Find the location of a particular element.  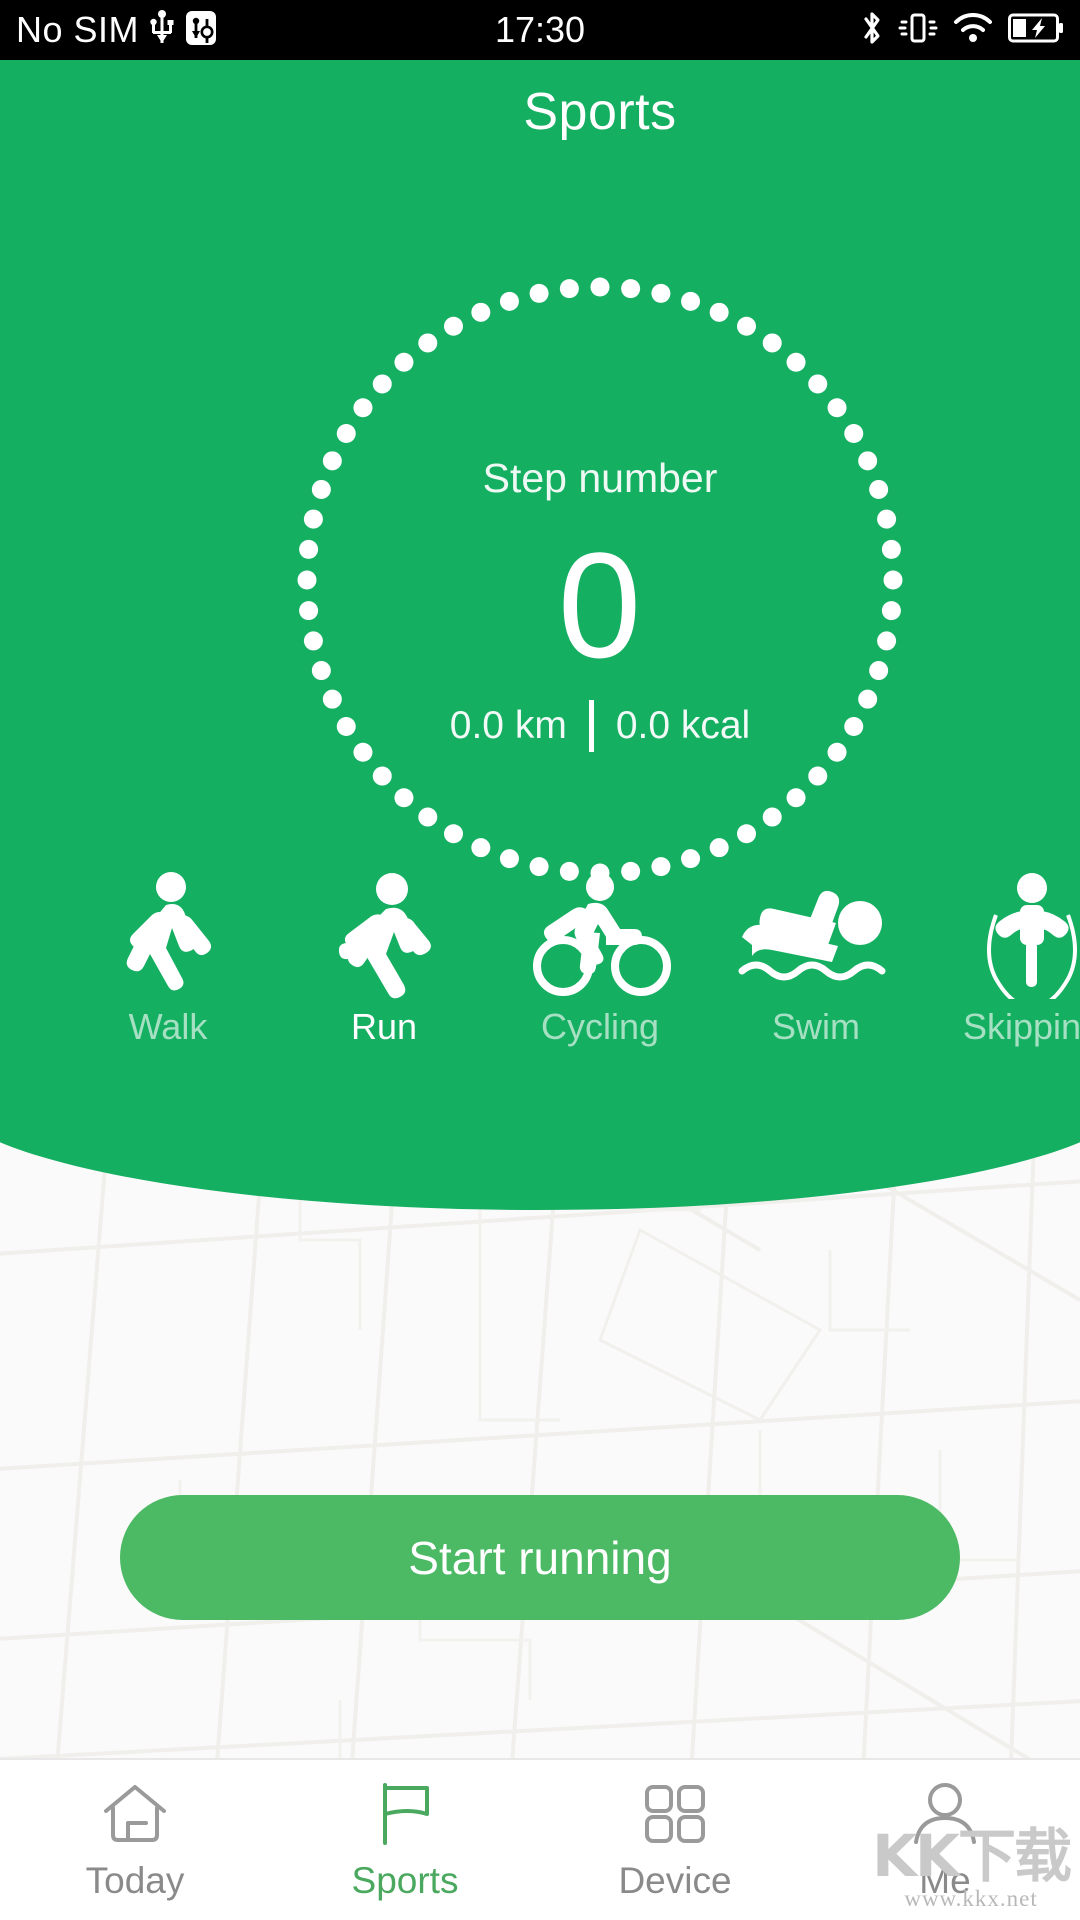

skipping-icon is located at coordinates (1025, 935).